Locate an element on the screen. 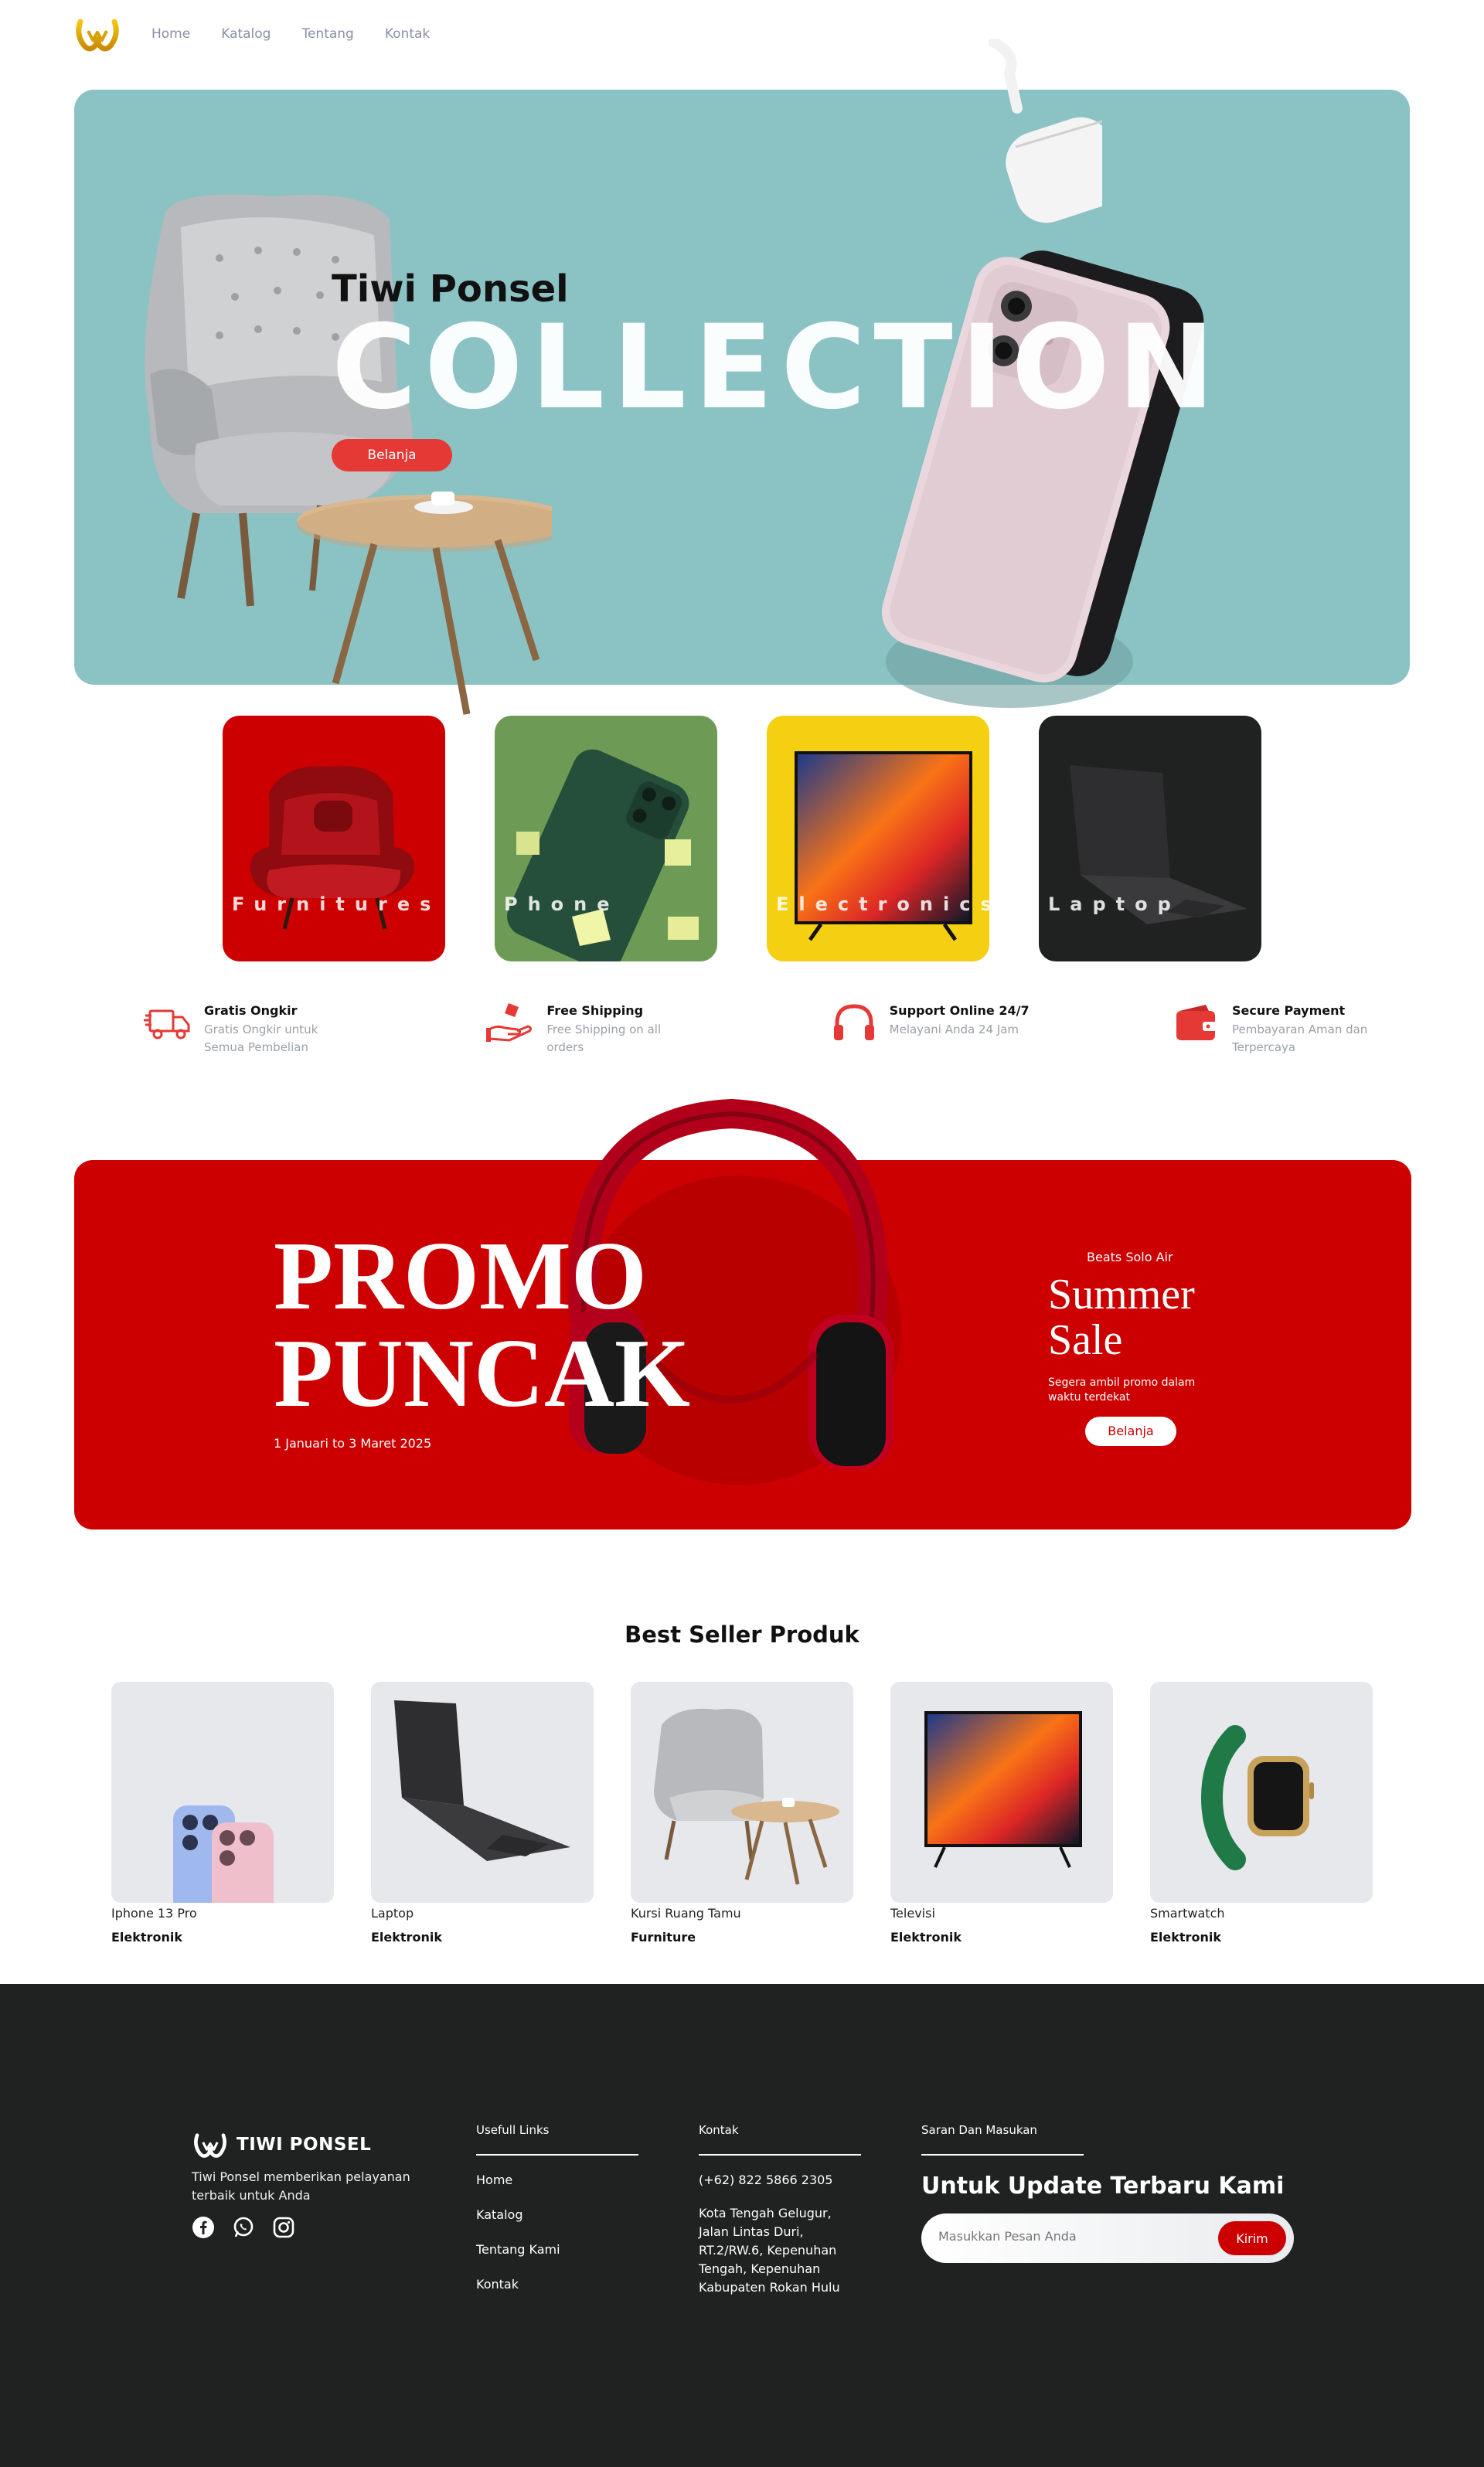 The width and height of the screenshot is (1484, 2467). footer-link-kontak: Kontak is located at coordinates (557, 2285).